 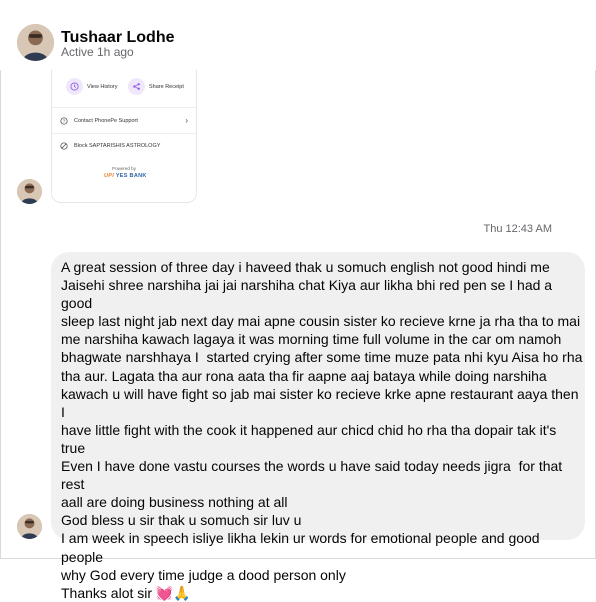 What do you see at coordinates (518, 229) in the screenshot?
I see `message-timestamp: Thu 12:43 AM` at bounding box center [518, 229].